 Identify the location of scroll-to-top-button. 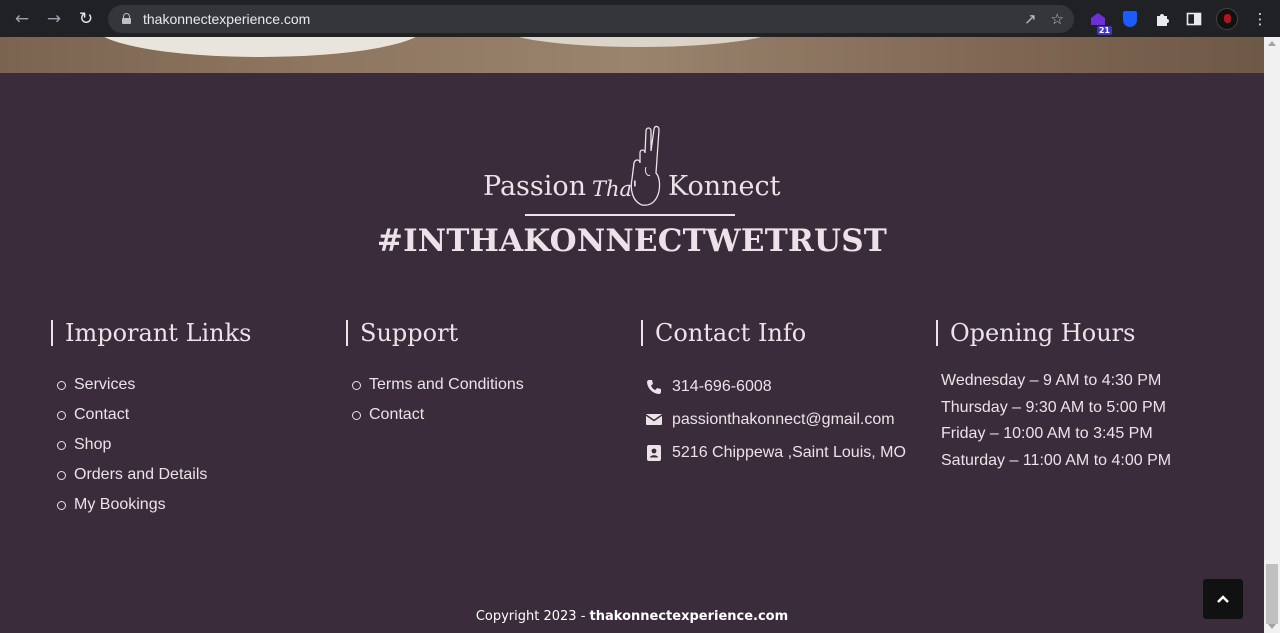
(1223, 599).